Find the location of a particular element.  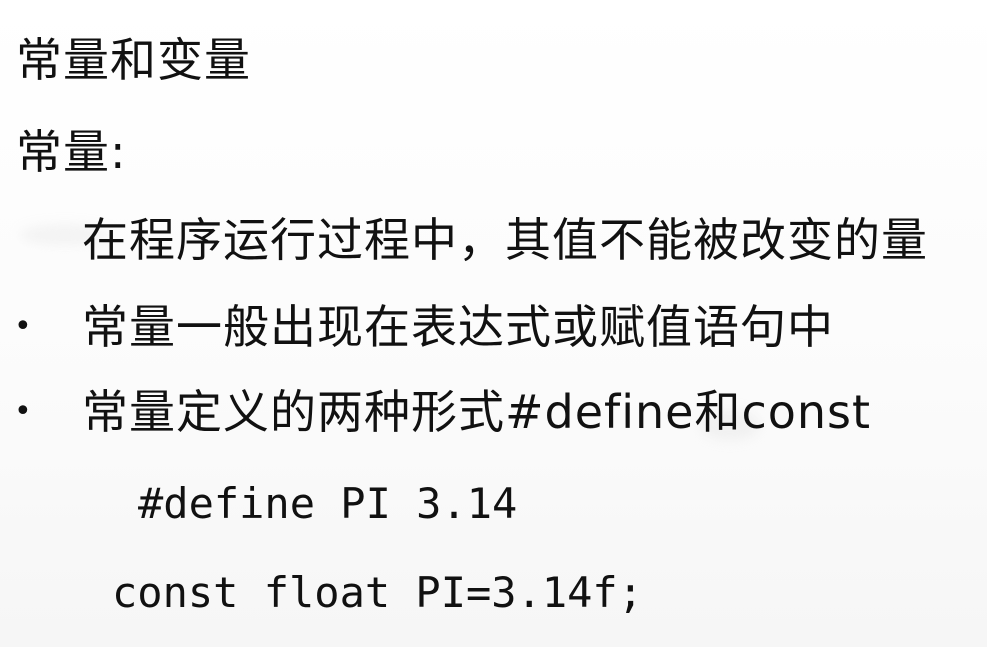

bullet-text: 常量定义的两种形式#define和const is located at coordinates (477, 412).